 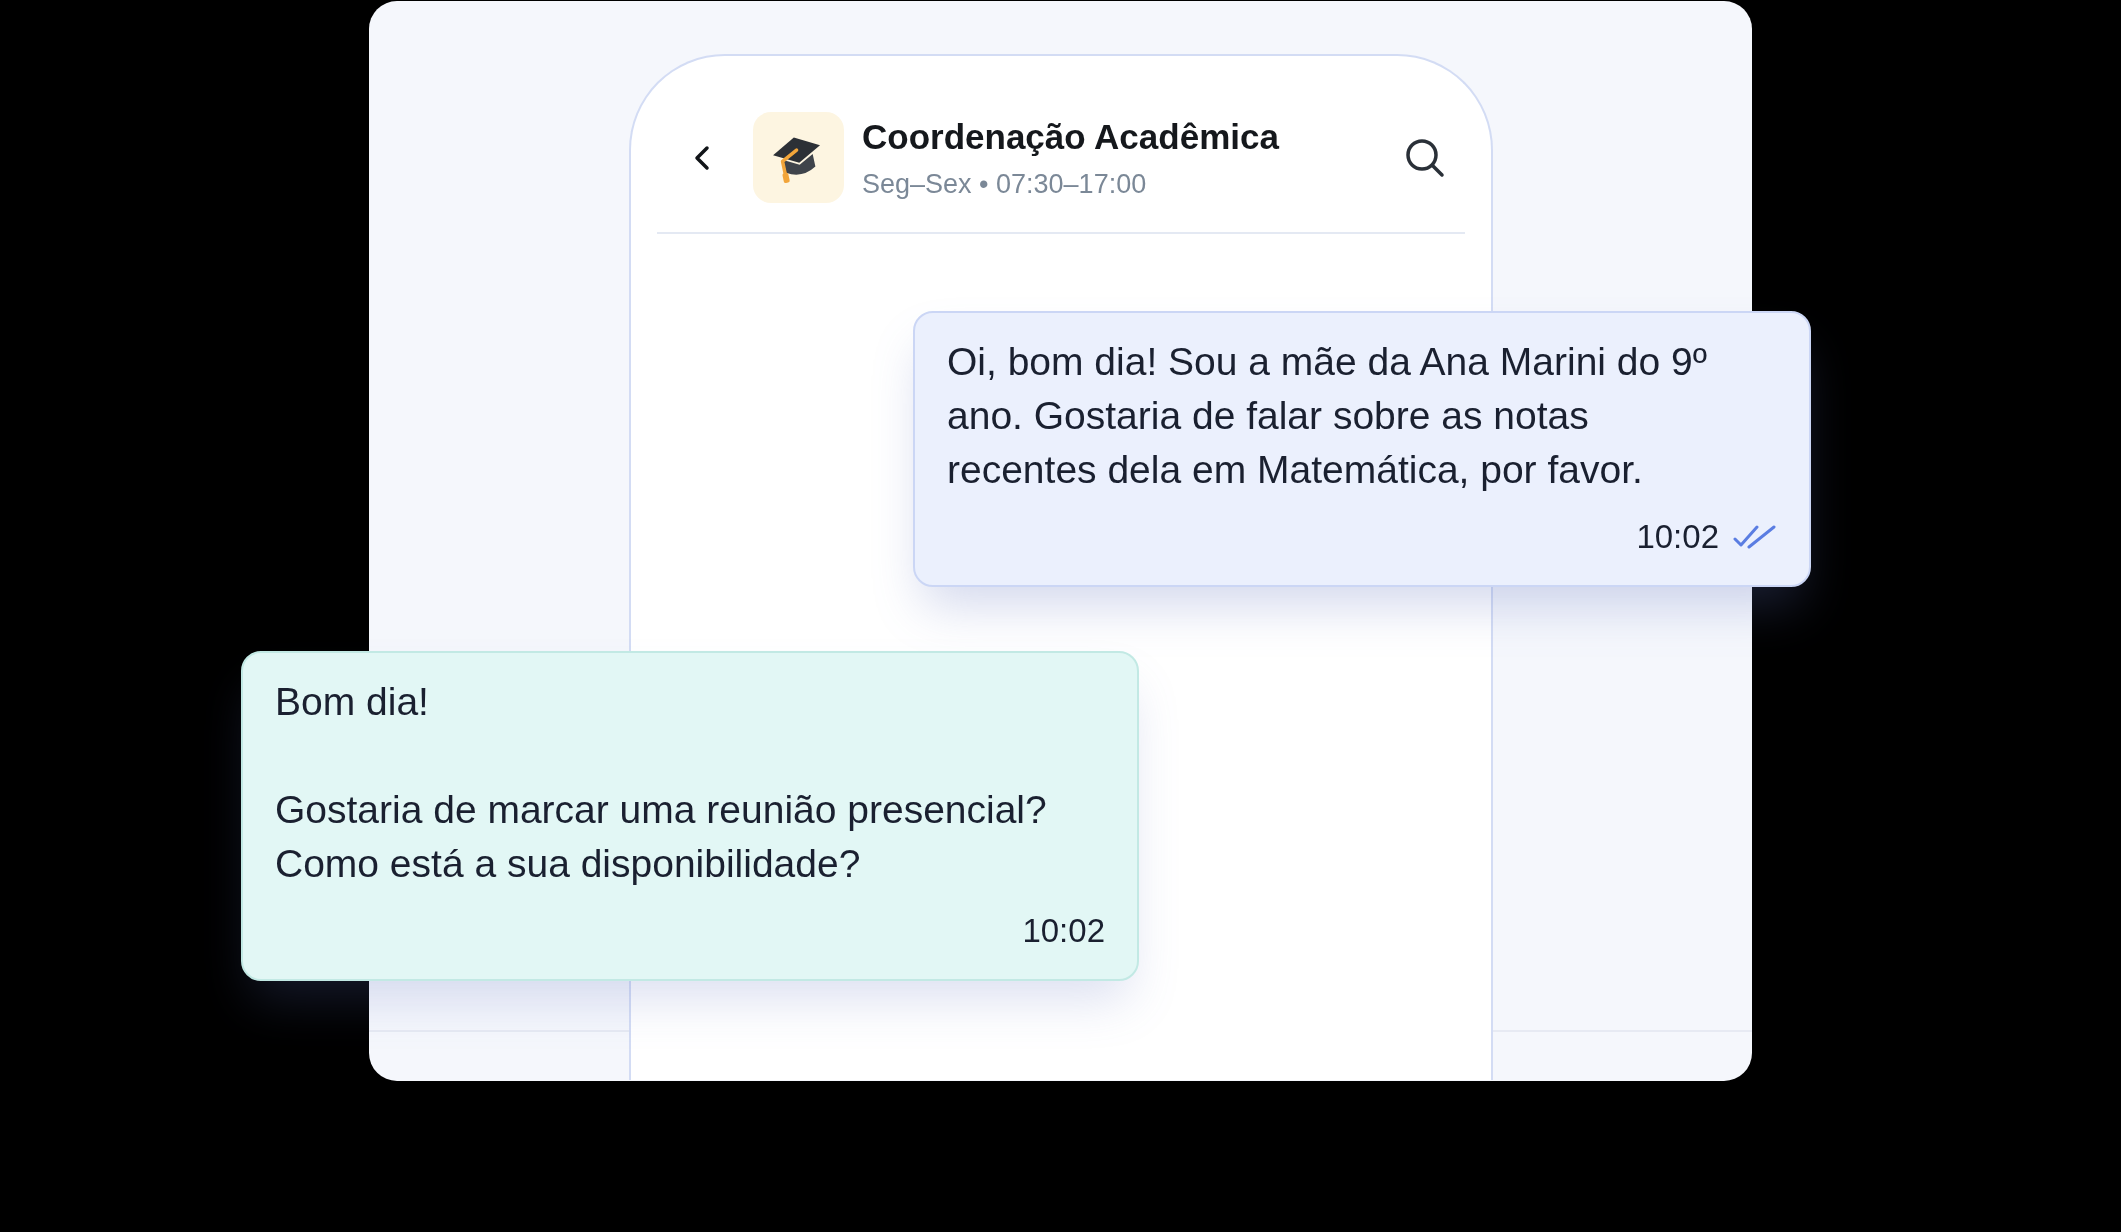 What do you see at coordinates (1425, 157) in the screenshot?
I see `search-icon` at bounding box center [1425, 157].